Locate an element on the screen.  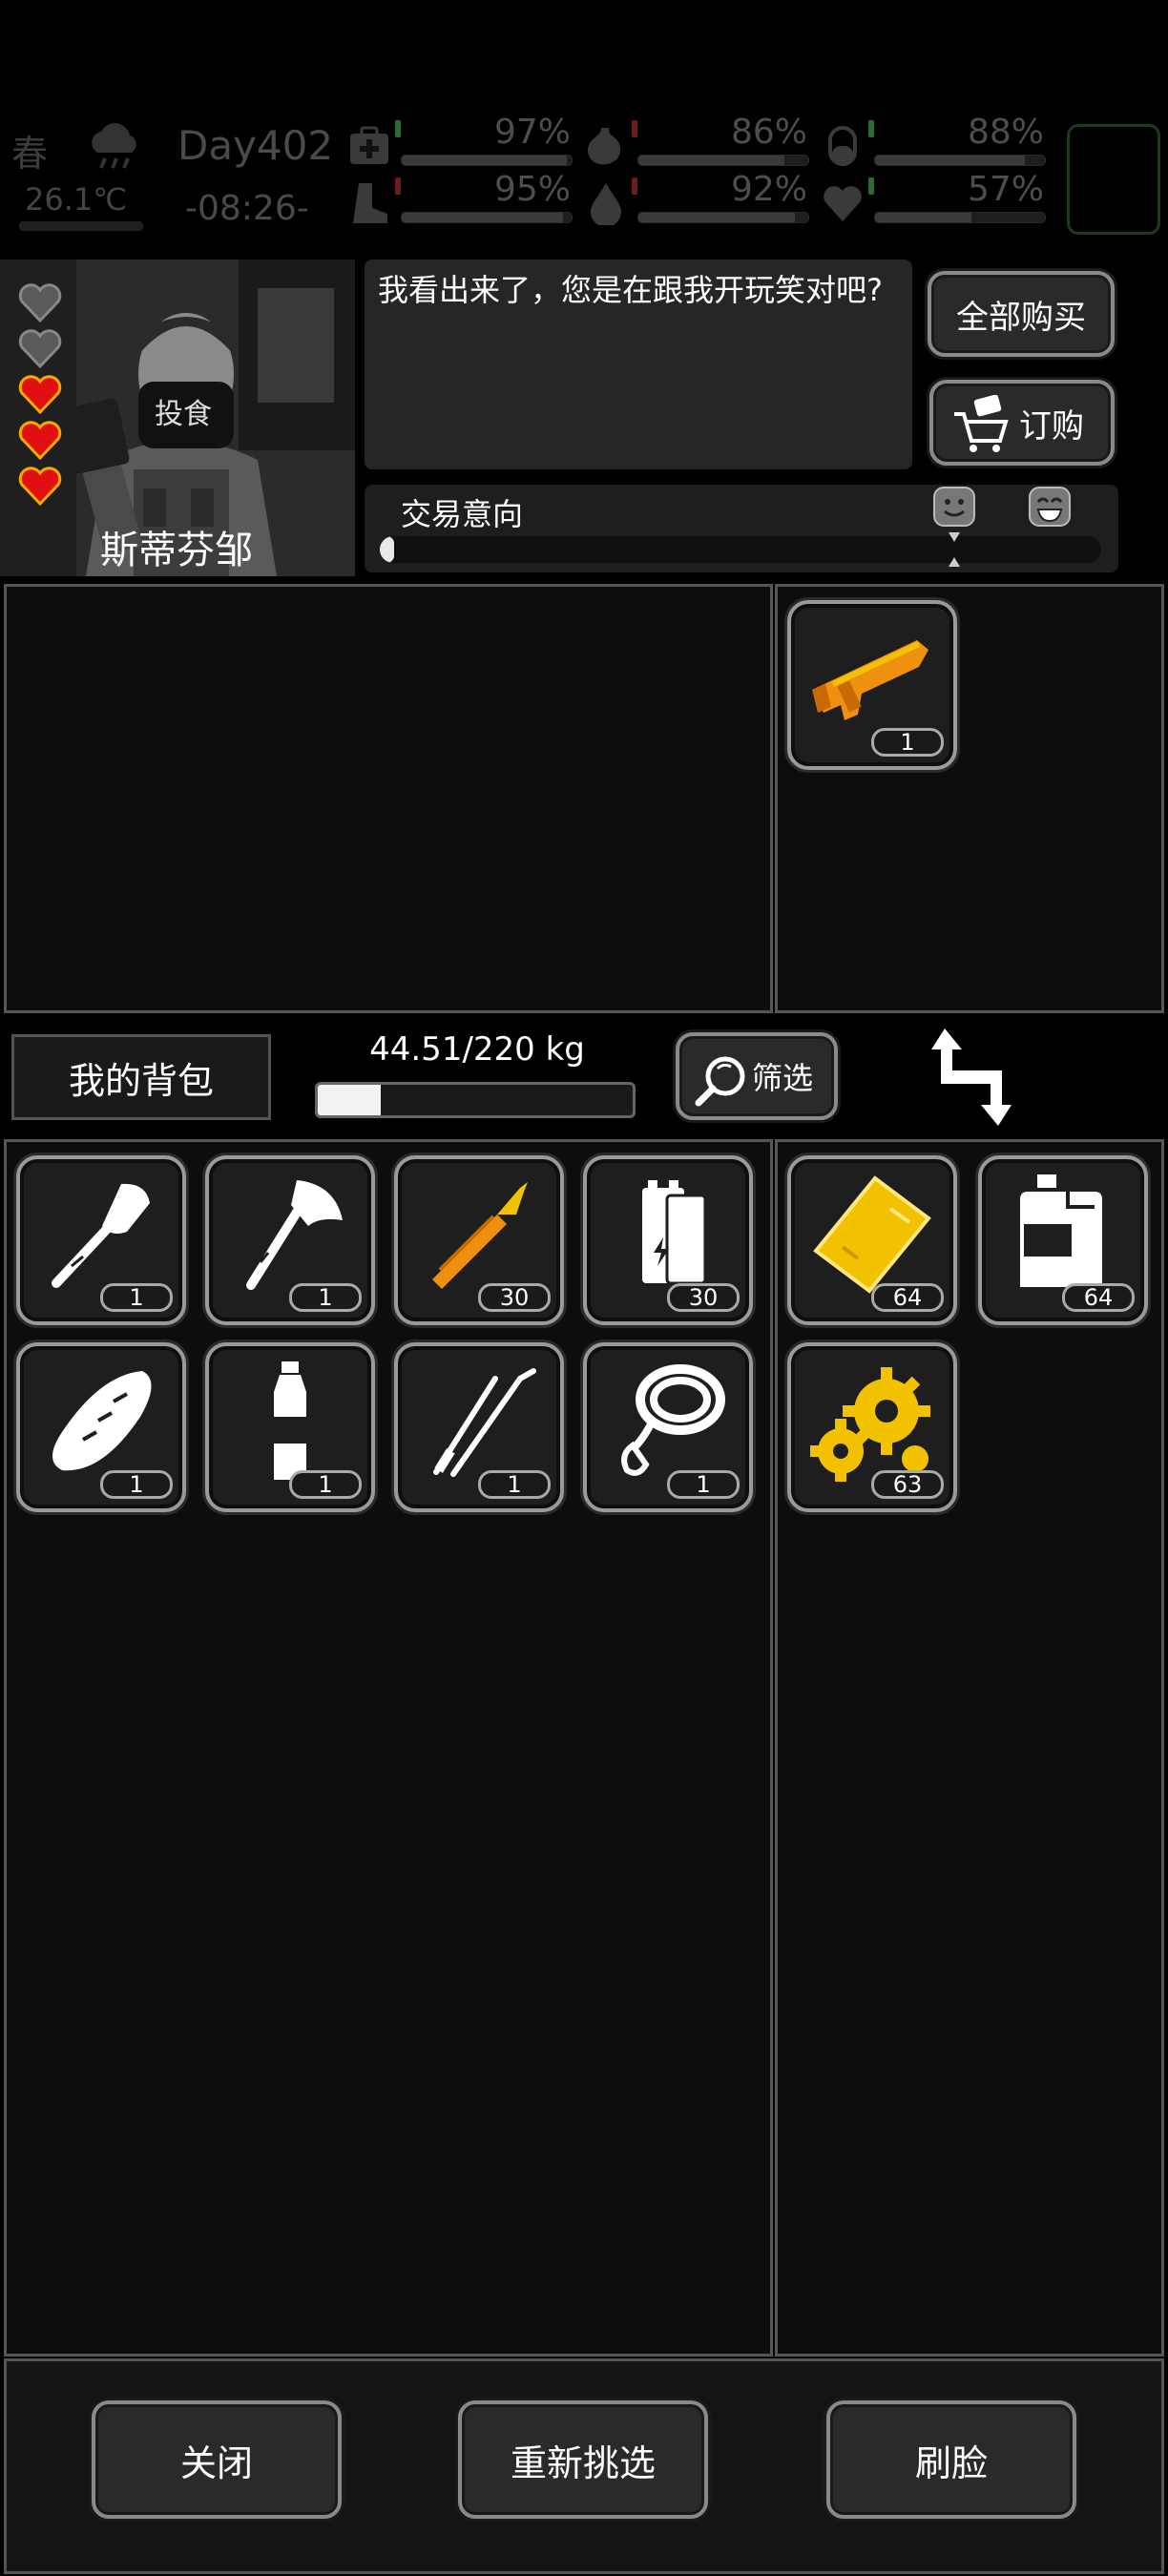
item-slot-shotgun: 1 is located at coordinates (872, 685).